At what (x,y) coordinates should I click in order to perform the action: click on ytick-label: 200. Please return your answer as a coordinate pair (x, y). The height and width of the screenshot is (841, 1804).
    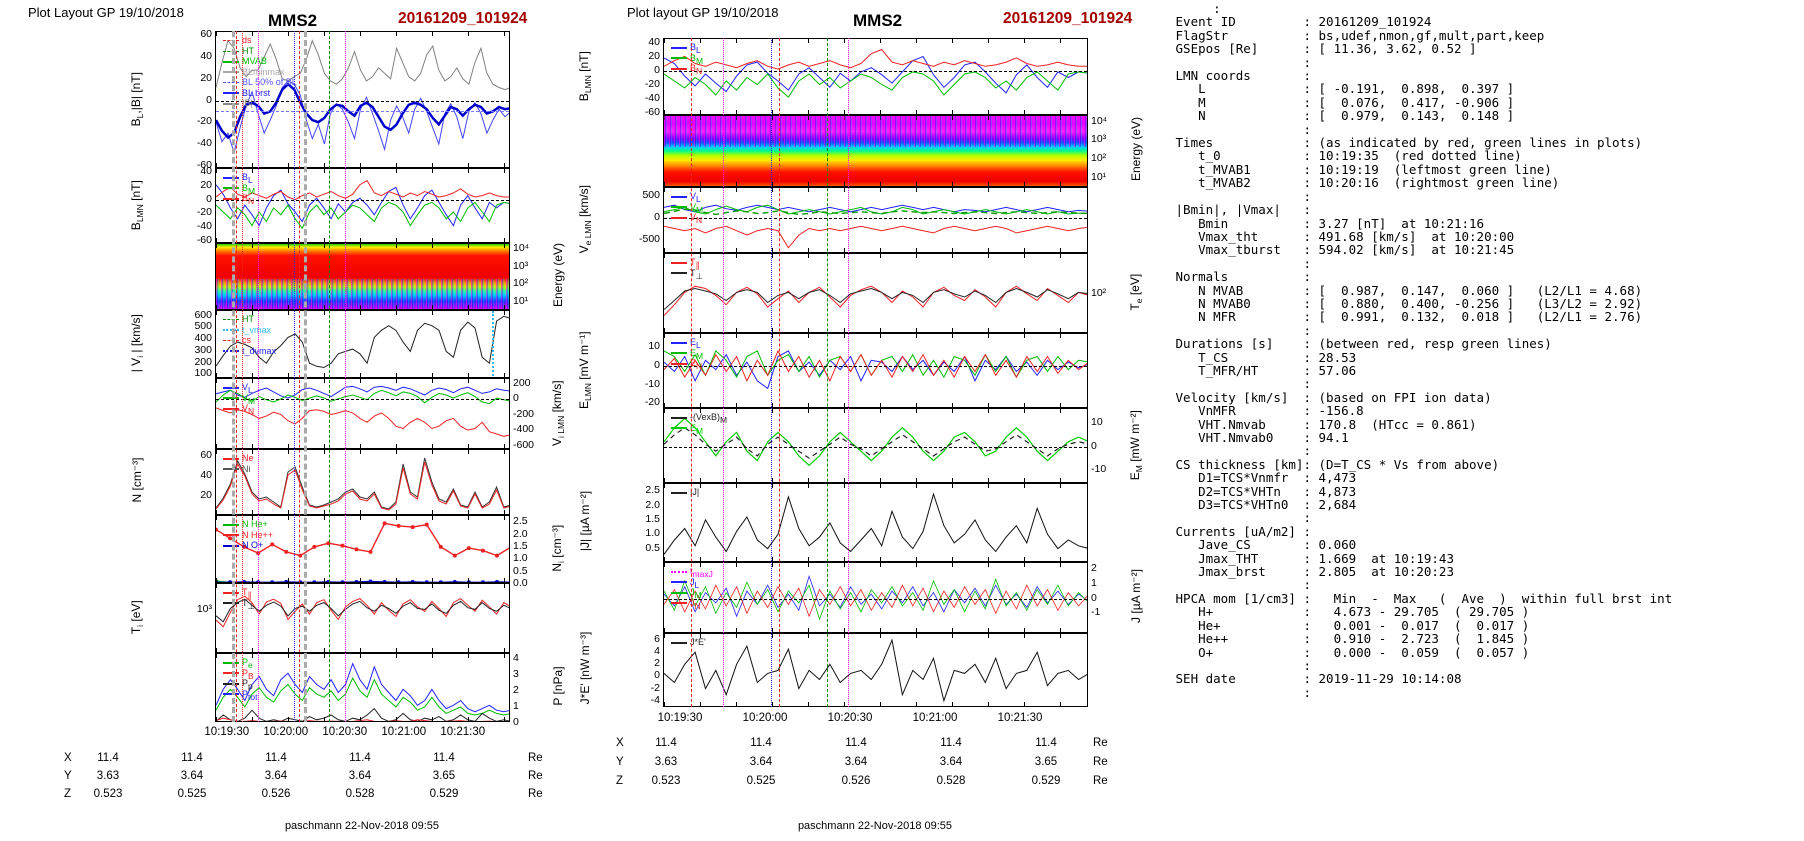
    Looking at the image, I should click on (203, 361).